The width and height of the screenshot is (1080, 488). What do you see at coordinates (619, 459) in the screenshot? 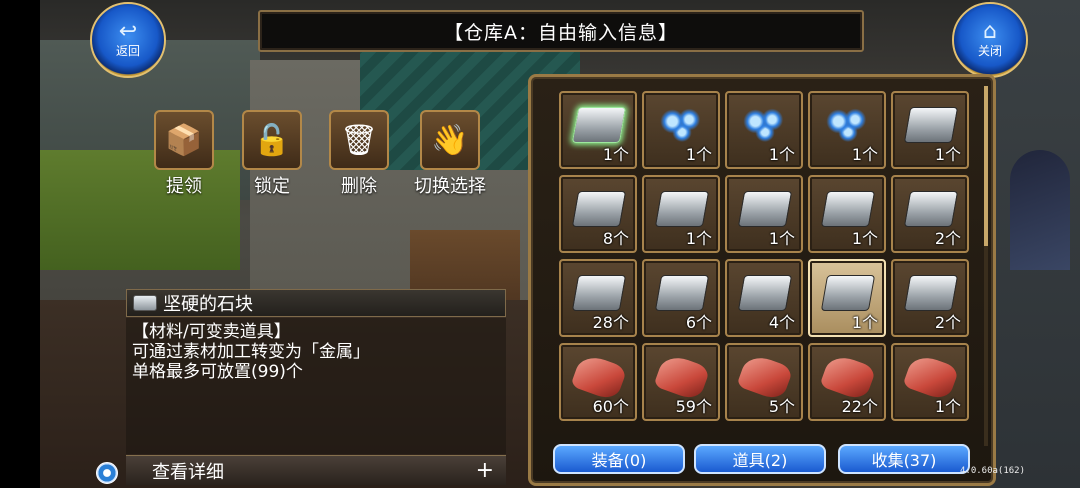
I see `tab-equipment: 装备(0)` at bounding box center [619, 459].